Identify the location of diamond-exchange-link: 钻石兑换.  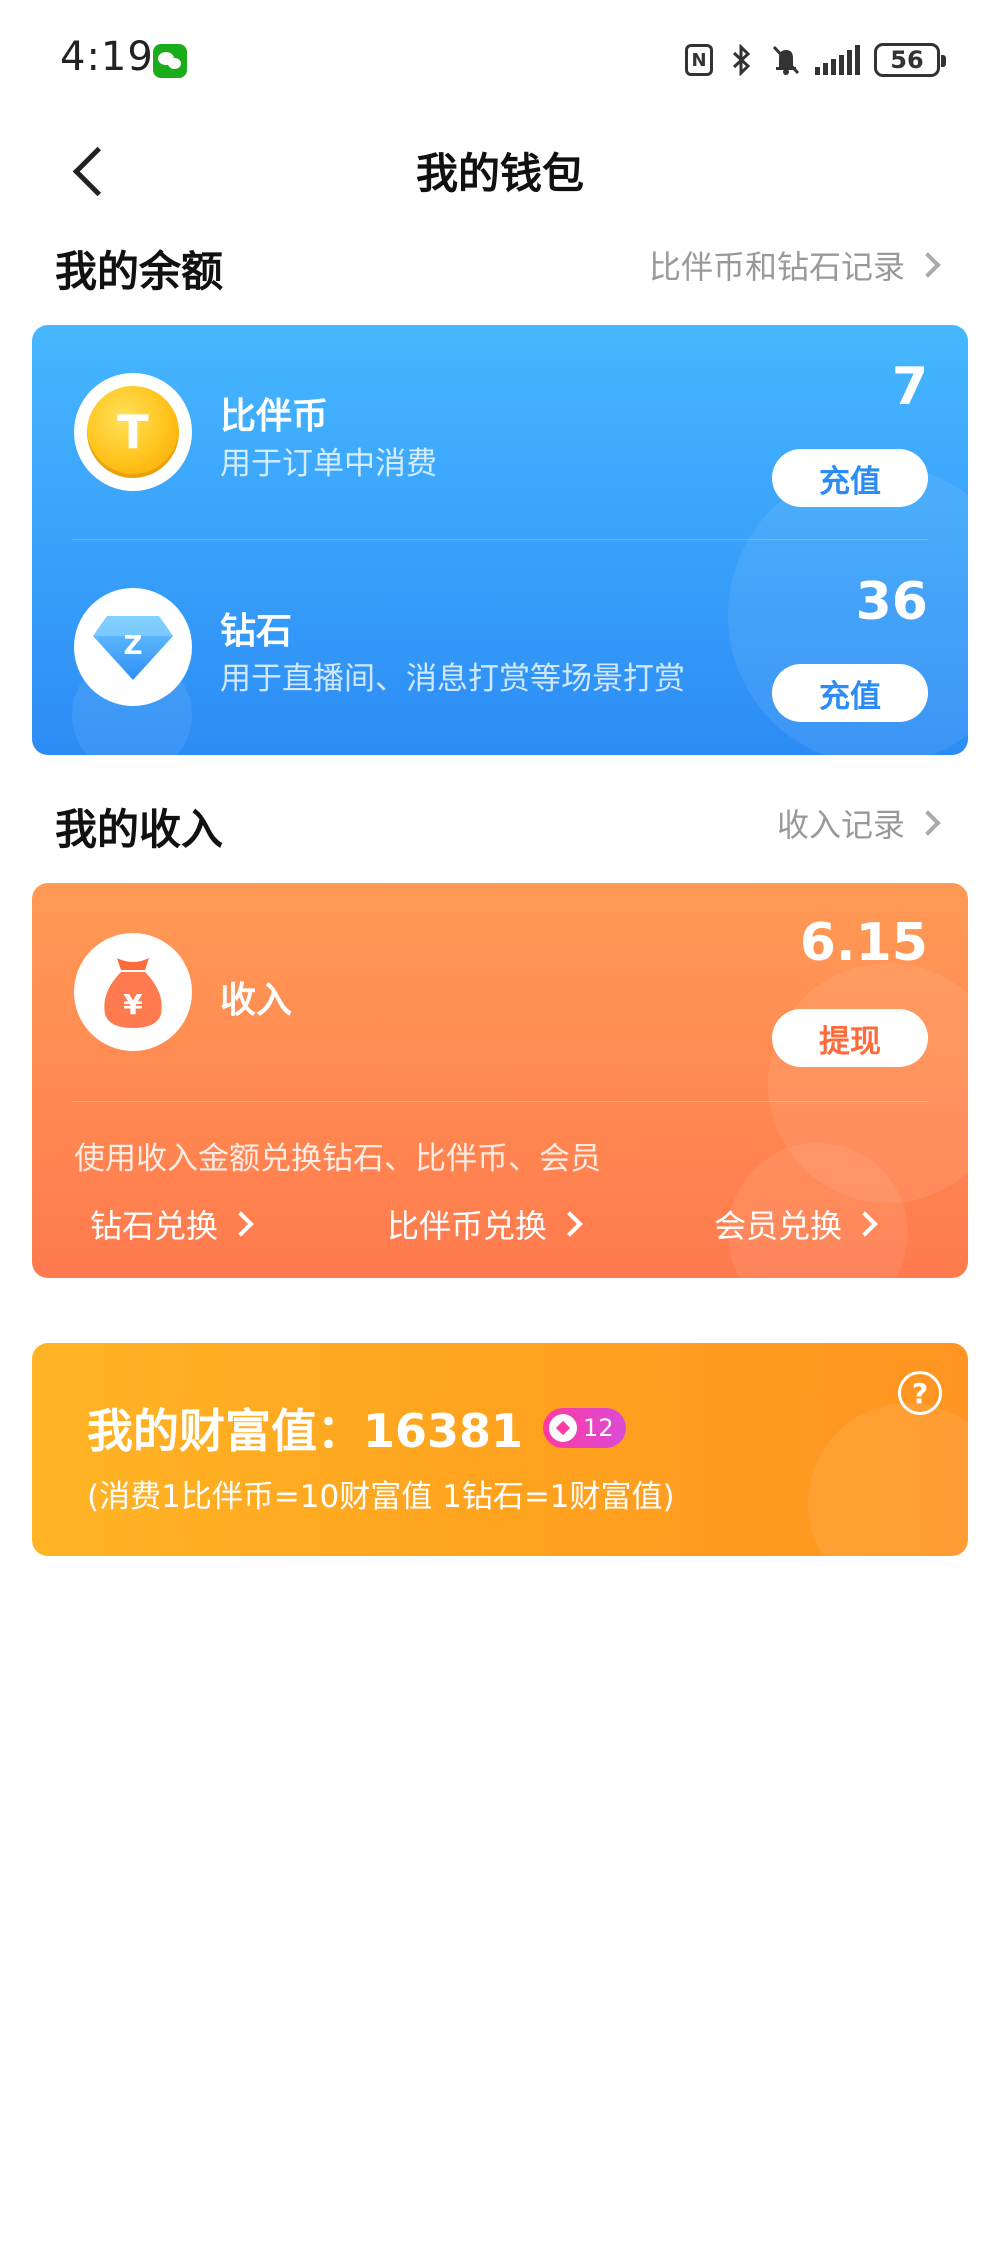
(172, 1224).